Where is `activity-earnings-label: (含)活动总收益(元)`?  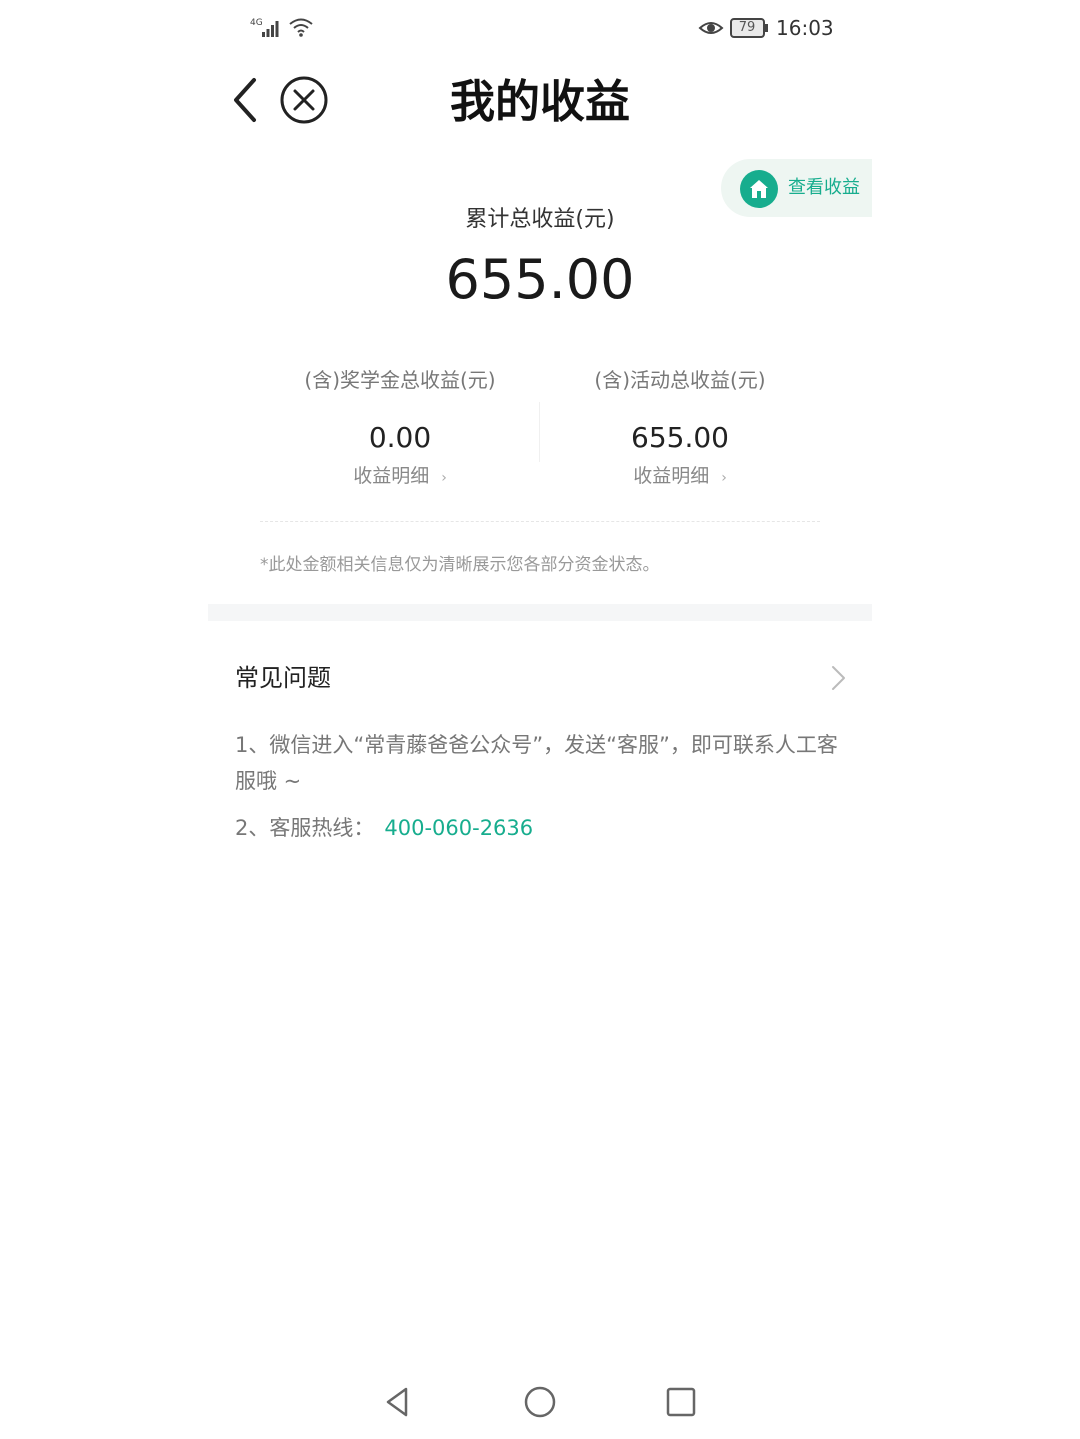
activity-earnings-label: (含)活动总收益(元) is located at coordinates (680, 380).